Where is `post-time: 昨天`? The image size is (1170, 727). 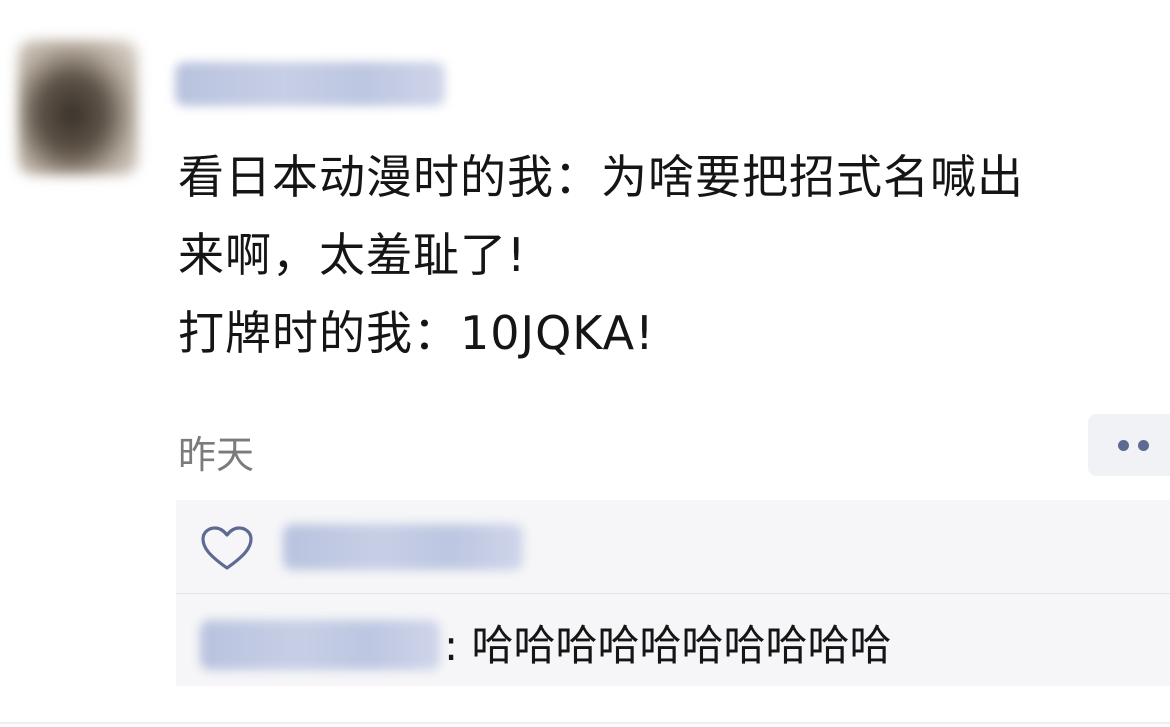 post-time: 昨天 is located at coordinates (216, 455).